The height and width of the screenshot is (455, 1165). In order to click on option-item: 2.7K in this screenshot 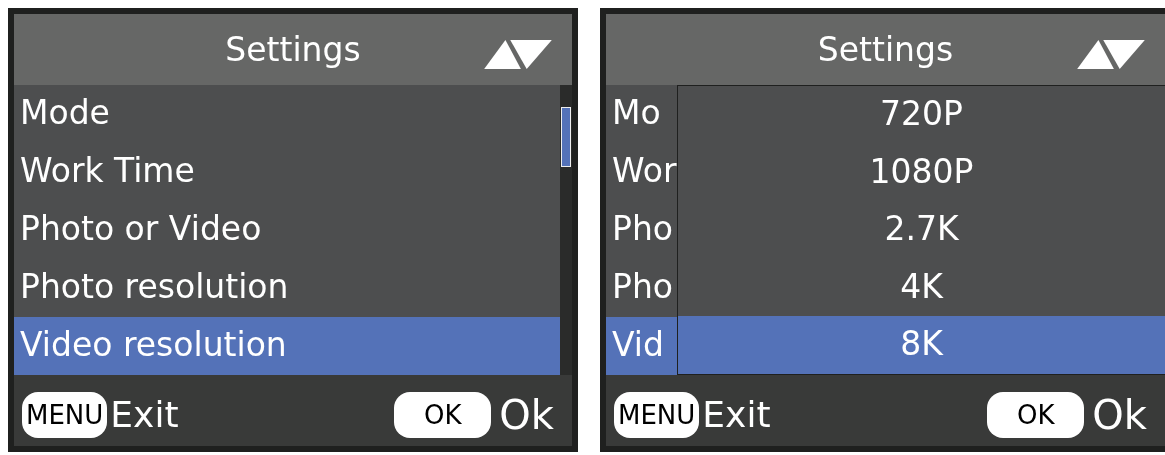, I will do `click(921, 230)`.